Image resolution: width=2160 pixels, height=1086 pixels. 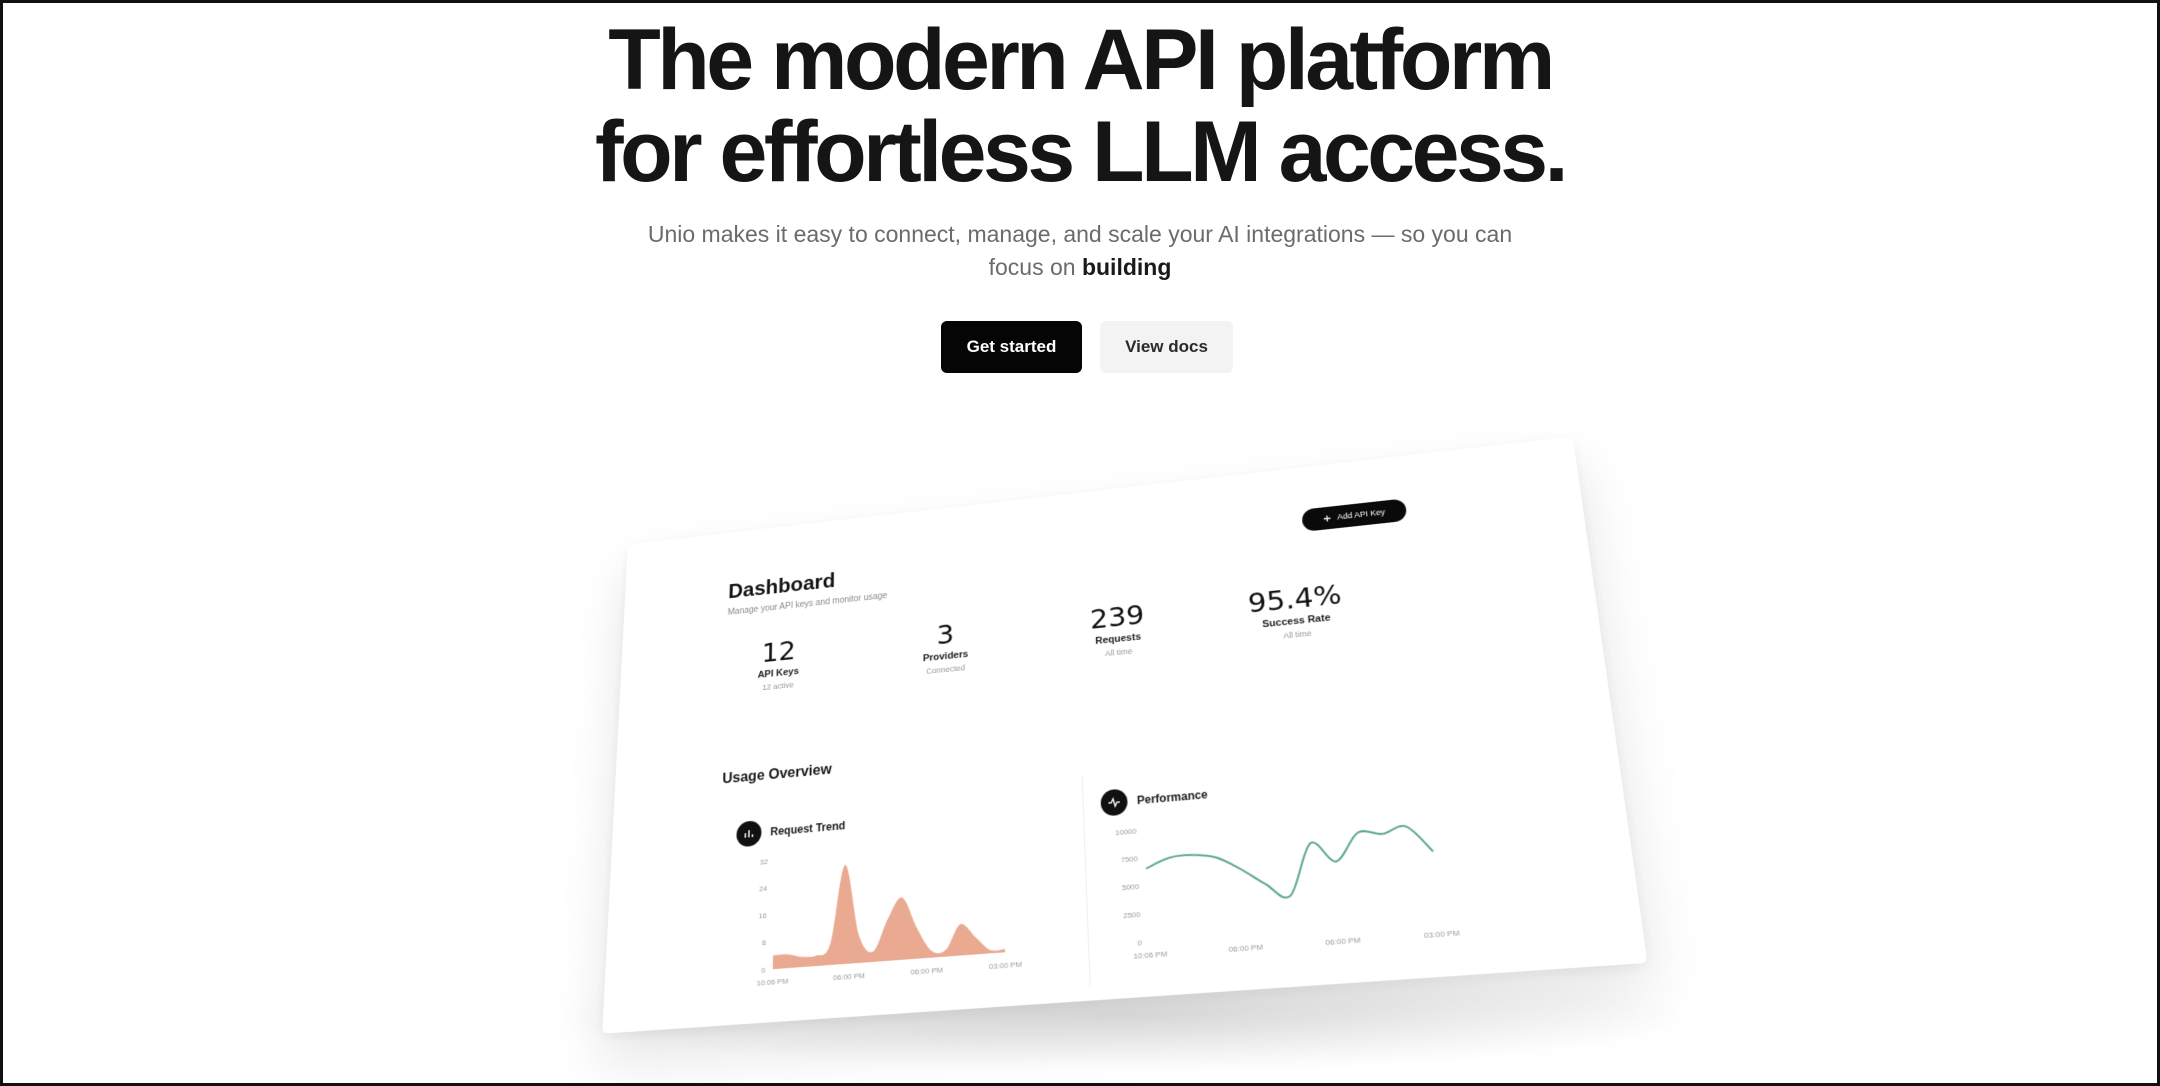 I want to click on y-tick-label: 7500, so click(x=1129, y=859).